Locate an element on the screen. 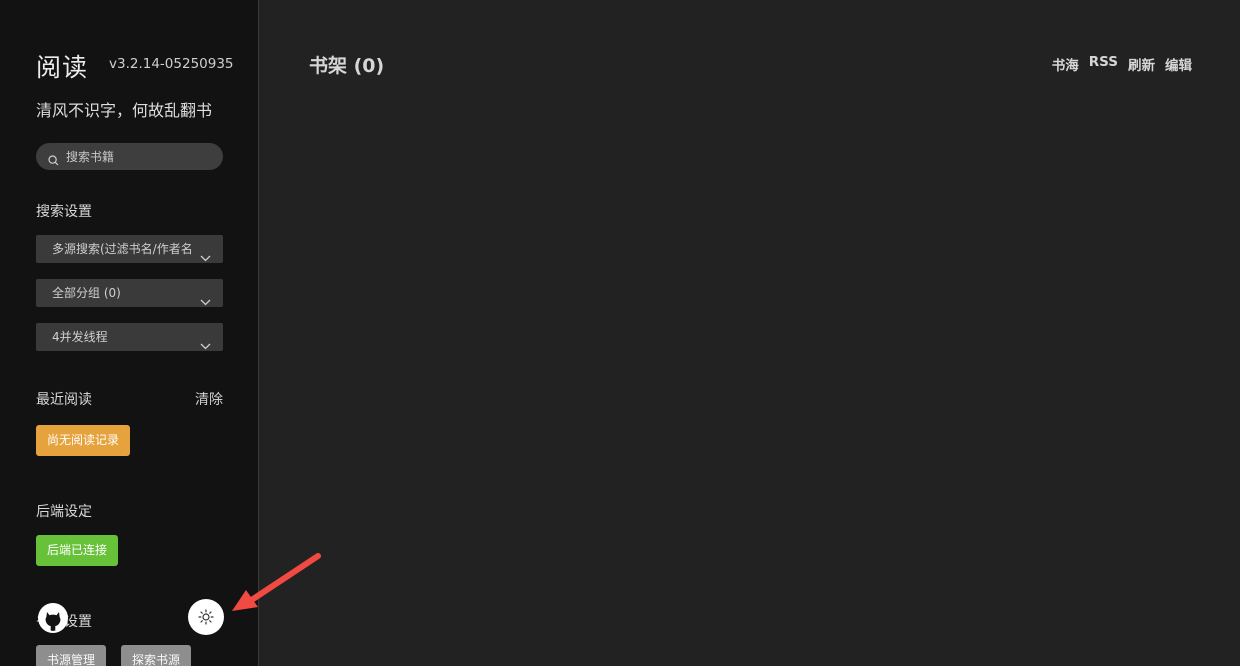 Image resolution: width=1240 pixels, height=666 pixels. source-manage-button: 书源管理 is located at coordinates (71, 655).